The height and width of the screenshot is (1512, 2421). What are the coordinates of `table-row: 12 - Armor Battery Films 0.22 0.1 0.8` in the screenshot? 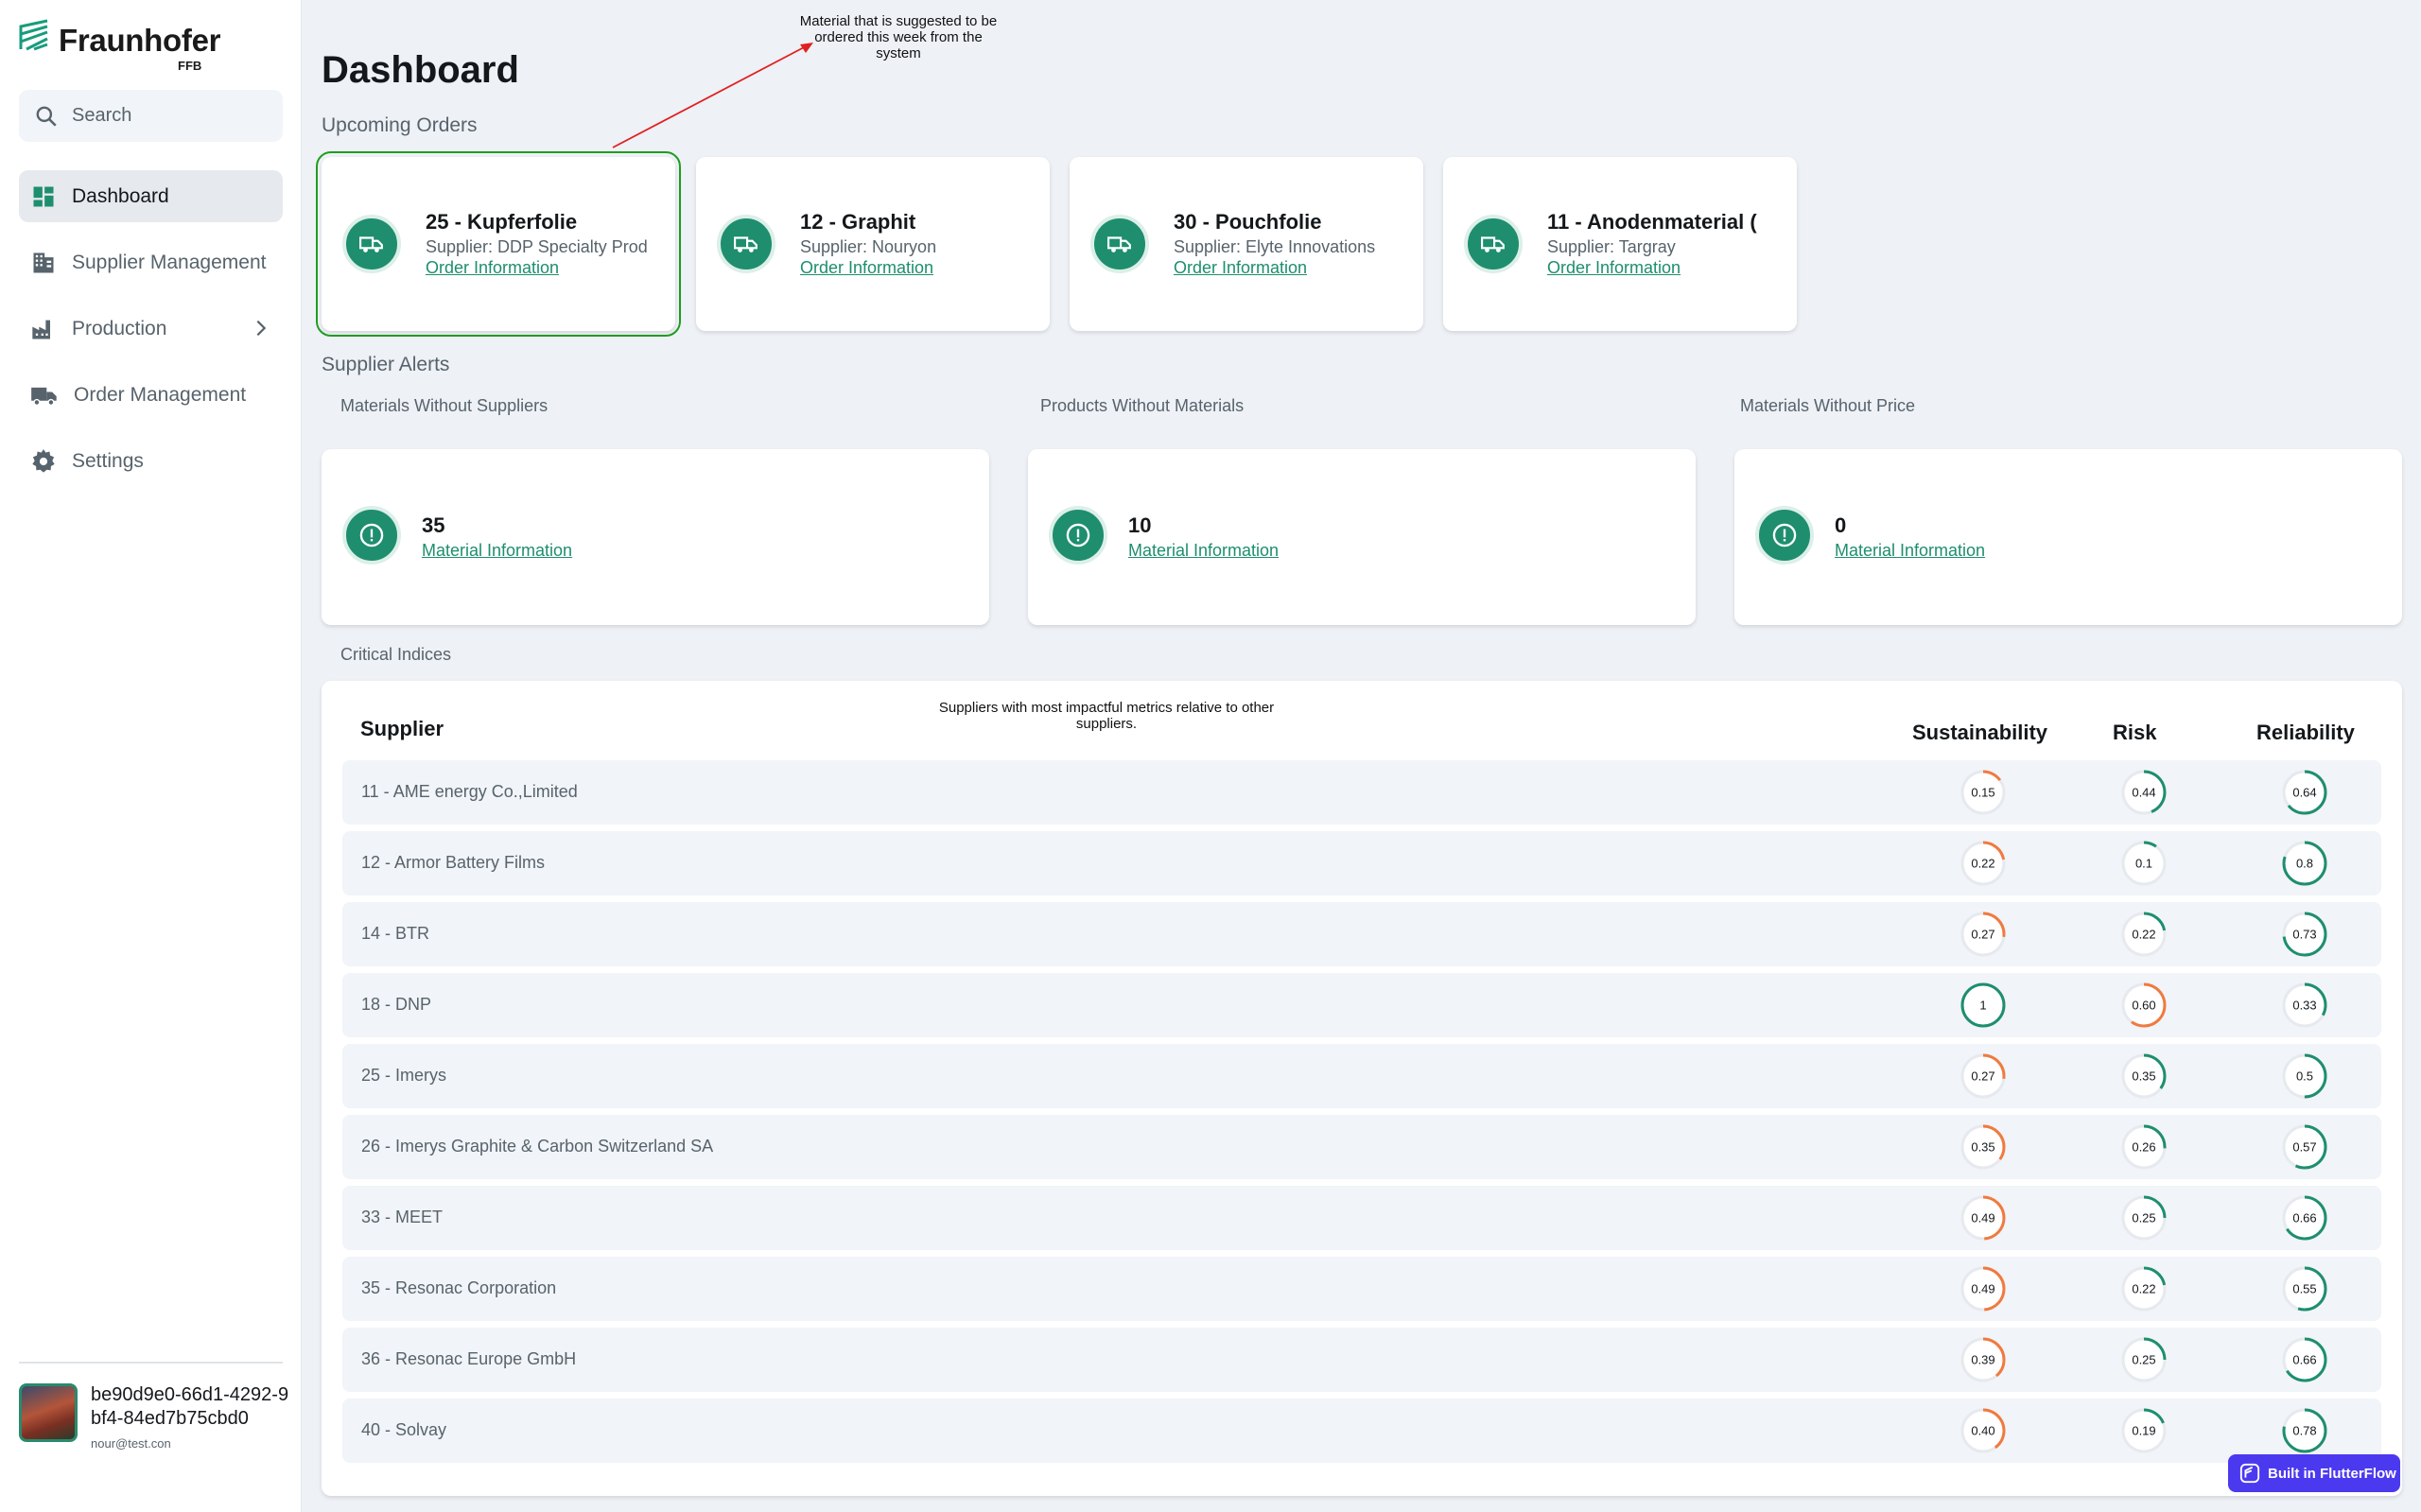 It's located at (1361, 863).